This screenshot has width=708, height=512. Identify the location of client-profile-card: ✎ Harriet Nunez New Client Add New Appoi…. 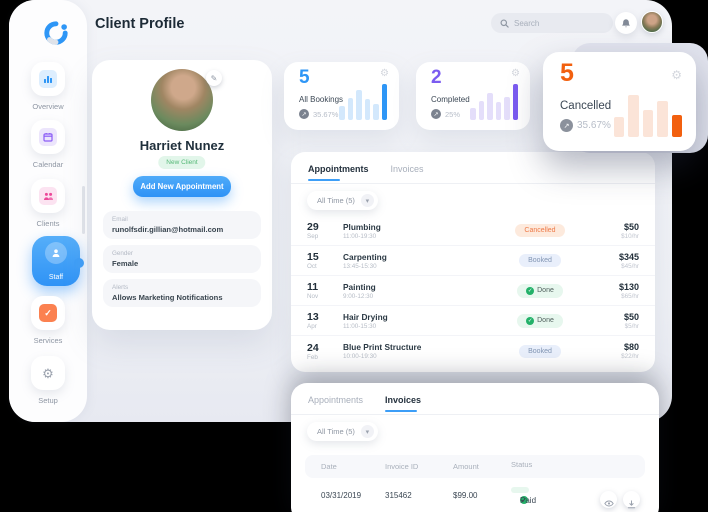
(182, 195).